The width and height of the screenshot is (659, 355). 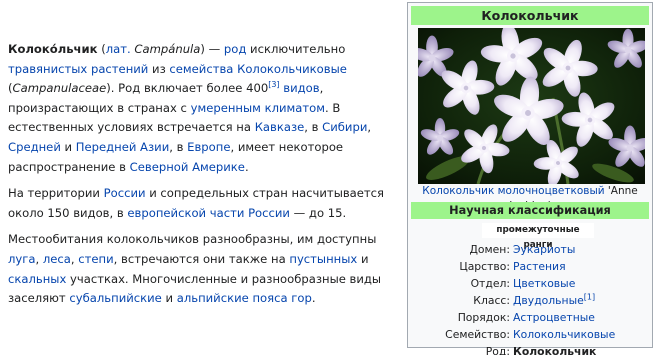 I want to click on reference-1: [1], so click(x=589, y=296).